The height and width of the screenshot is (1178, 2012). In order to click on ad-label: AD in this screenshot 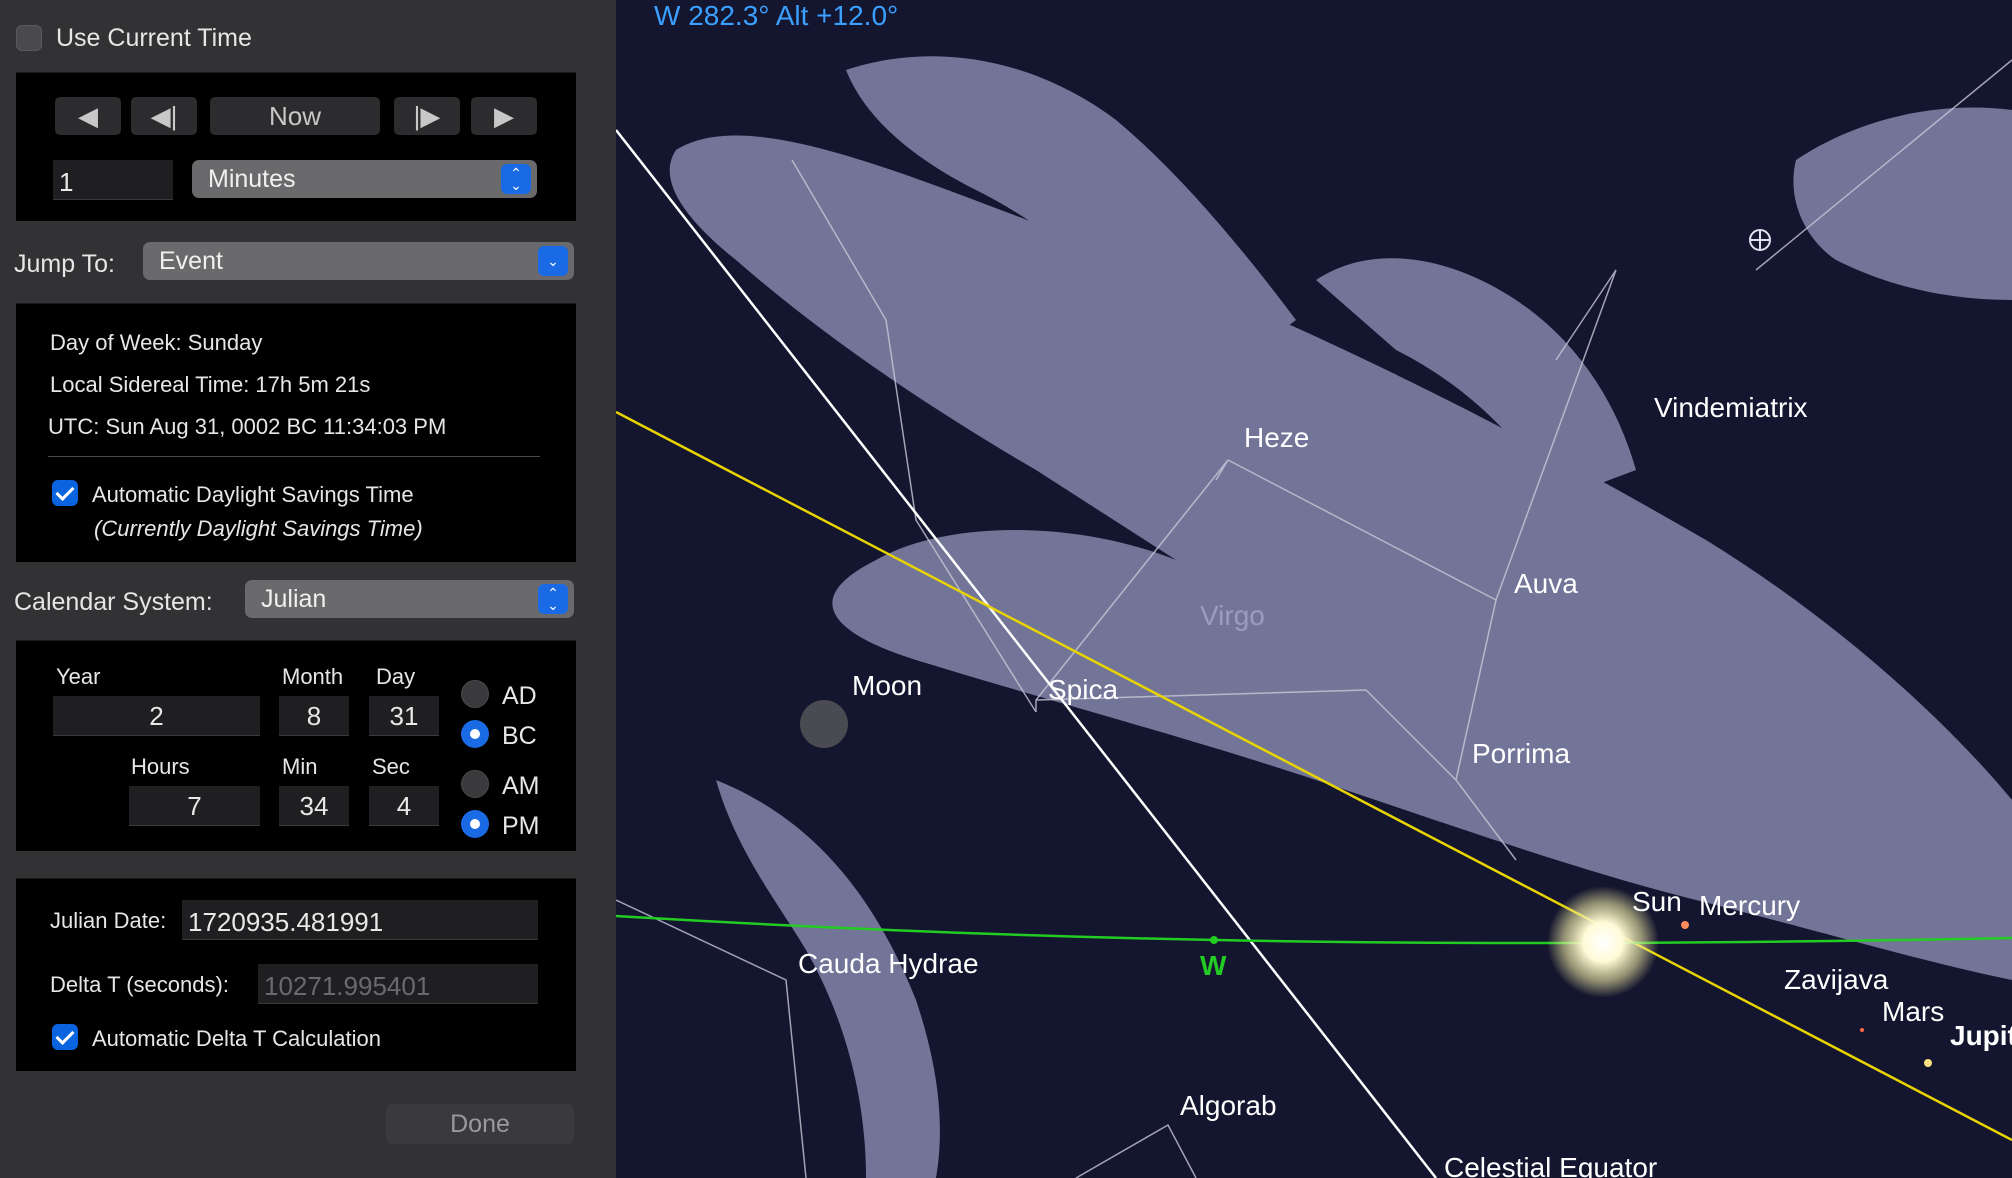, I will do `click(519, 696)`.